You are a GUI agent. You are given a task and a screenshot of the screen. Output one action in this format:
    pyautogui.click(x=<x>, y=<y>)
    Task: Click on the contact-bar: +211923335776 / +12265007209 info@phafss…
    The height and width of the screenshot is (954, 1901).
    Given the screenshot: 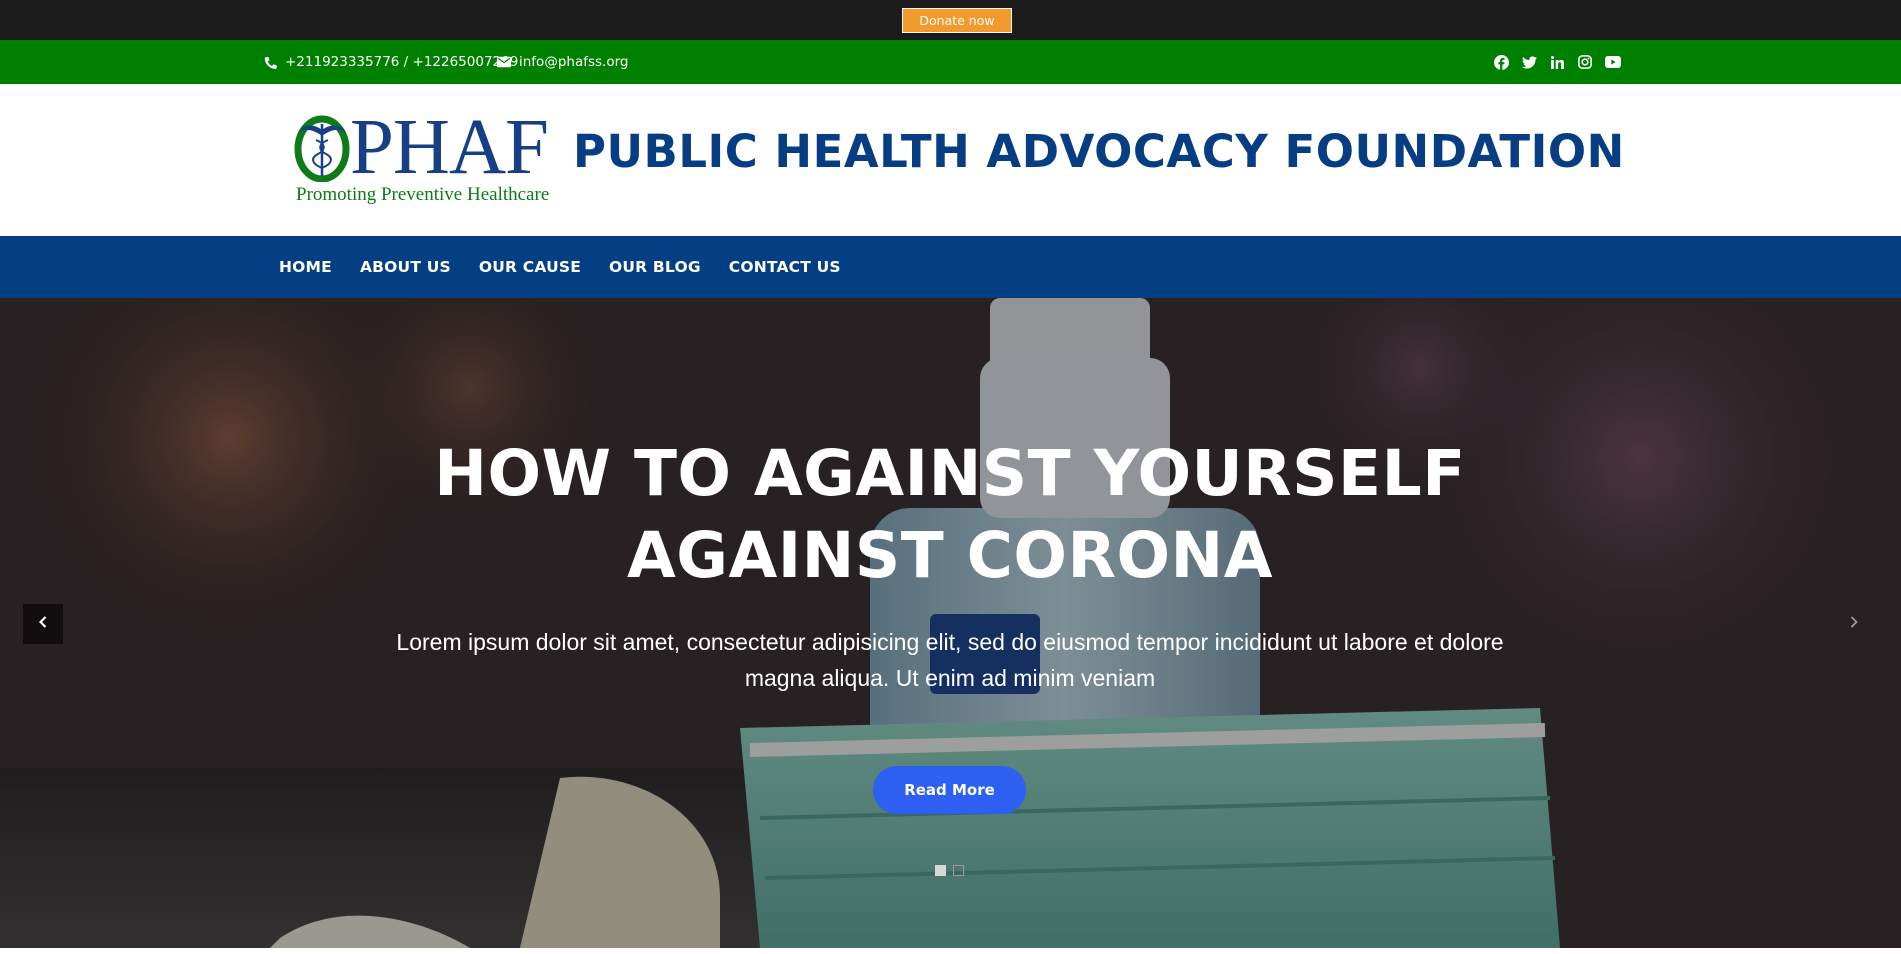 What is the action you would take?
    pyautogui.click(x=950, y=62)
    